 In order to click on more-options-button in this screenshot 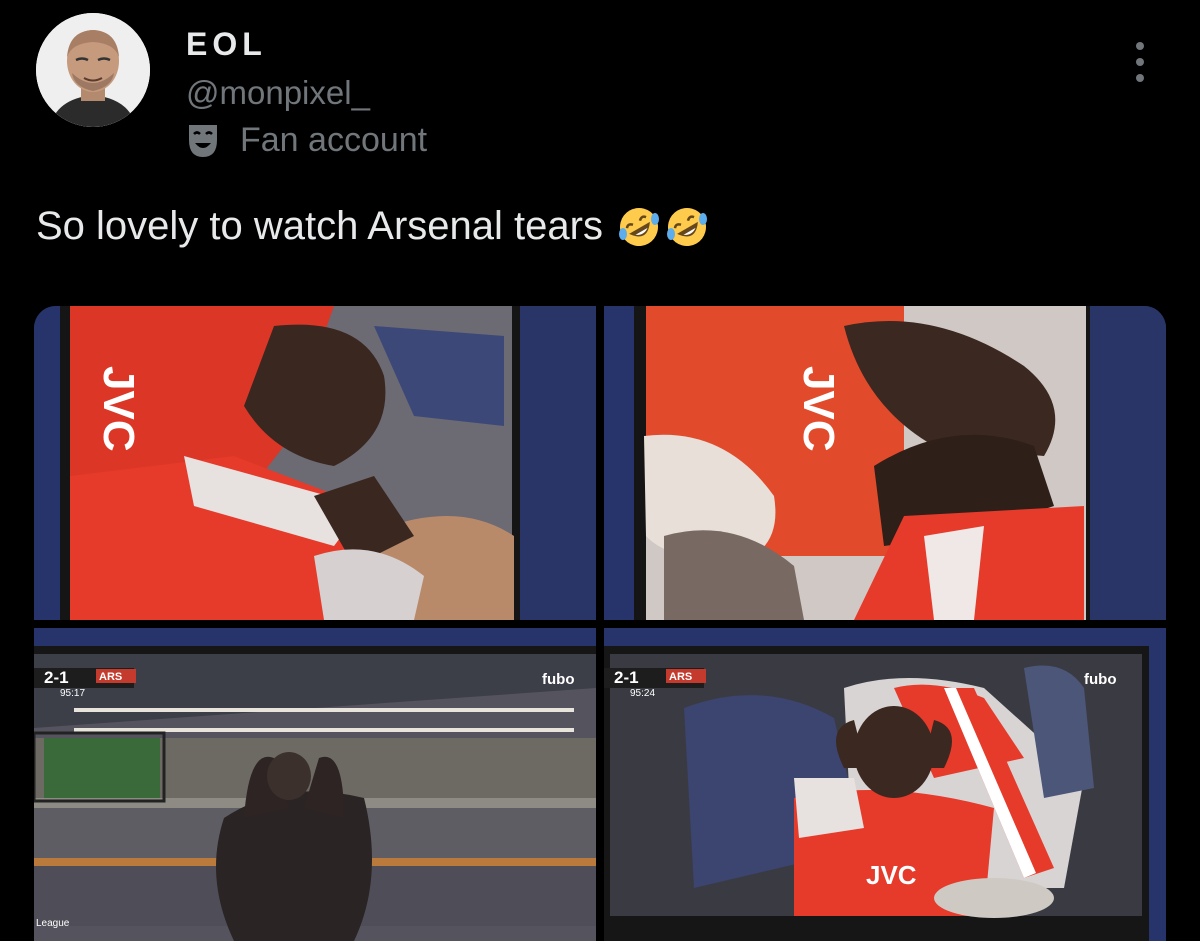, I will do `click(1140, 62)`.